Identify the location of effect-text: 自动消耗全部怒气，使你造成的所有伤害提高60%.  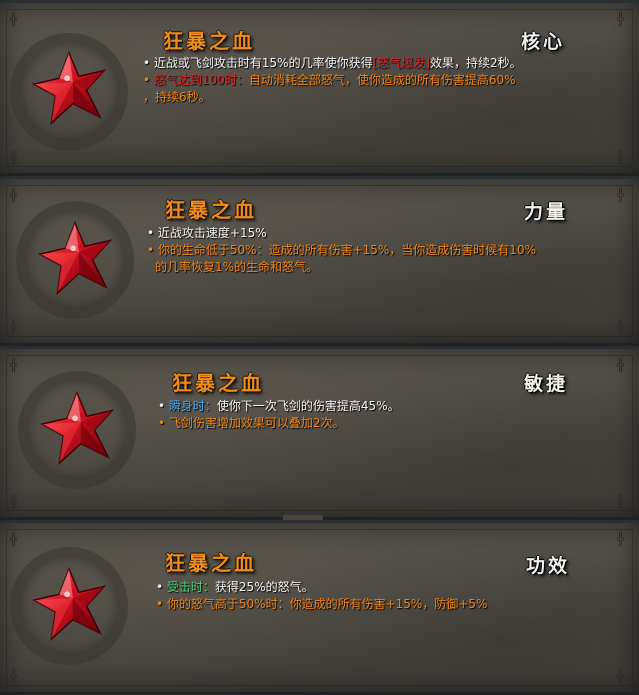
(382, 80).